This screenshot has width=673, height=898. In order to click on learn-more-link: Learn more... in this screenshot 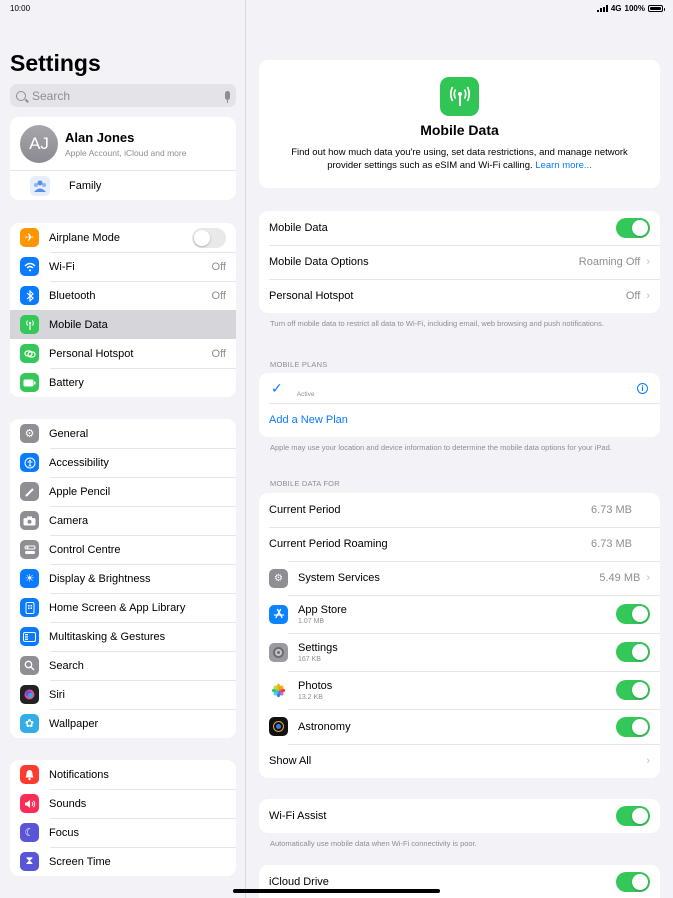, I will do `click(563, 165)`.